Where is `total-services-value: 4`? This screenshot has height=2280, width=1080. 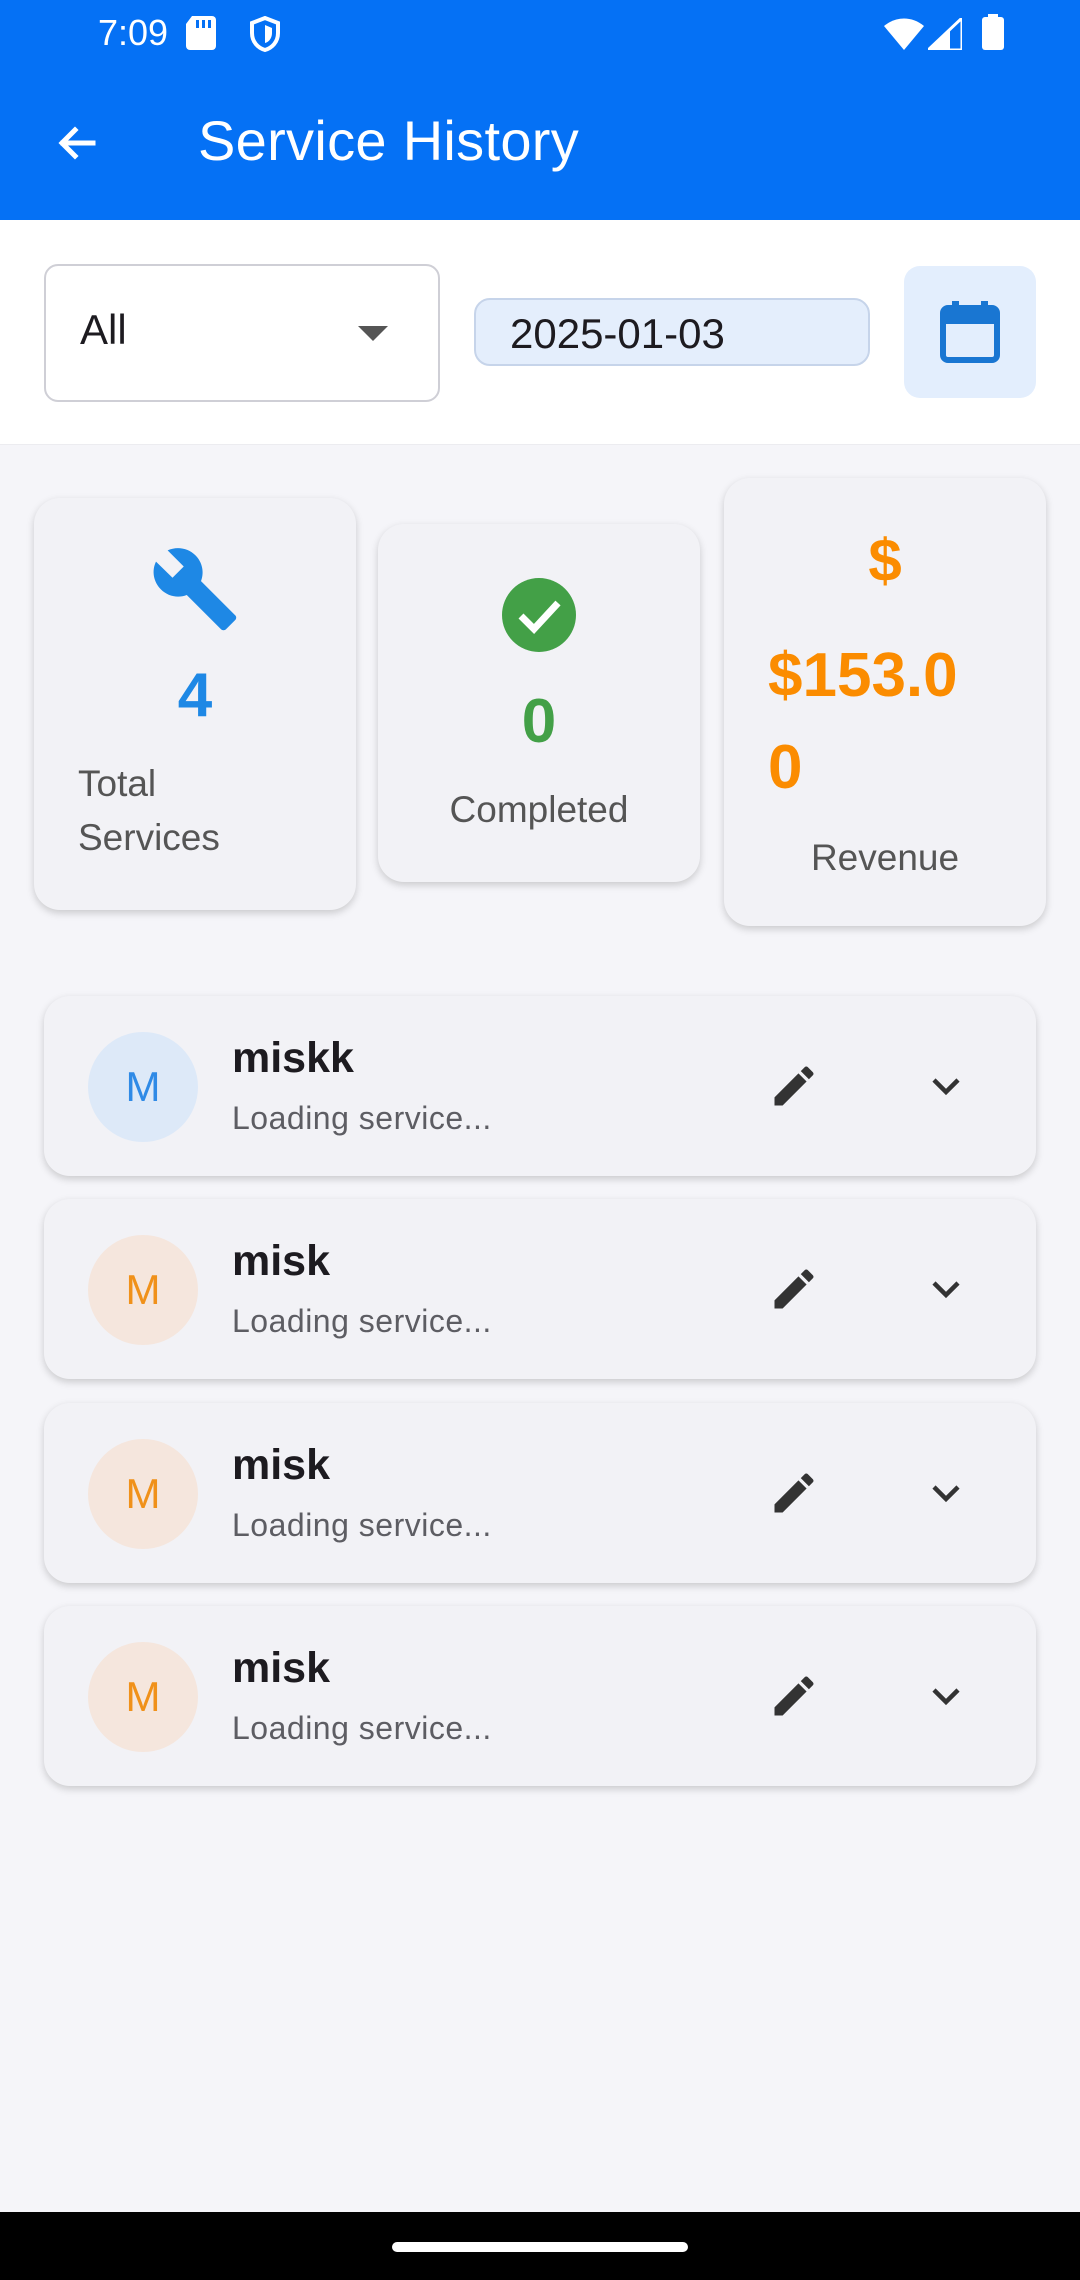 total-services-value: 4 is located at coordinates (195, 695).